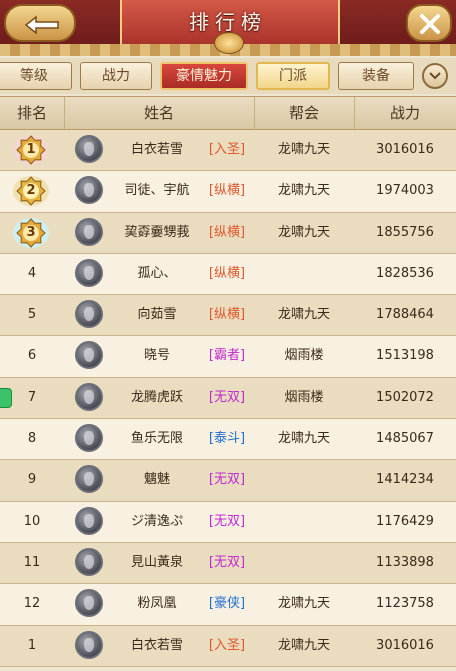 This screenshot has width=456, height=671. I want to click on table-row: 11 見山黃泉 [无双] 1133898, so click(228, 563).